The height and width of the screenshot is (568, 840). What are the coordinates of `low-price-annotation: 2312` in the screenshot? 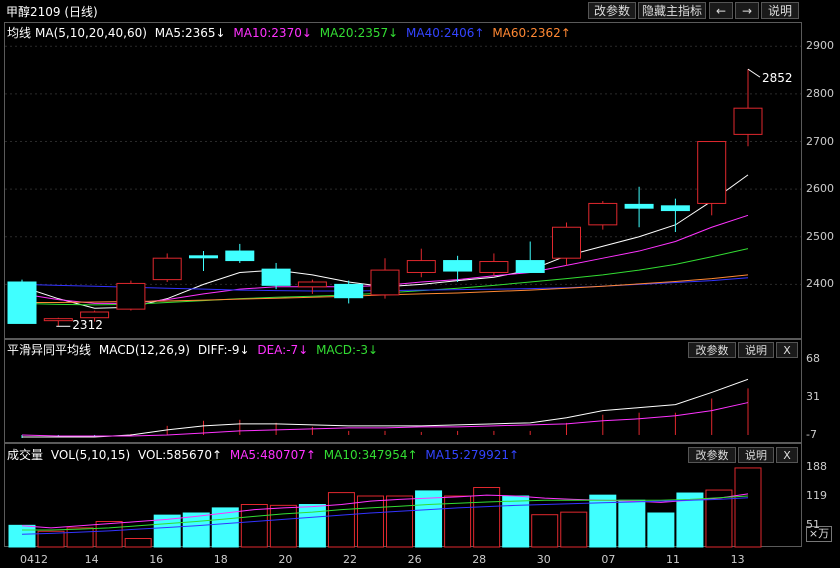 It's located at (87, 325).